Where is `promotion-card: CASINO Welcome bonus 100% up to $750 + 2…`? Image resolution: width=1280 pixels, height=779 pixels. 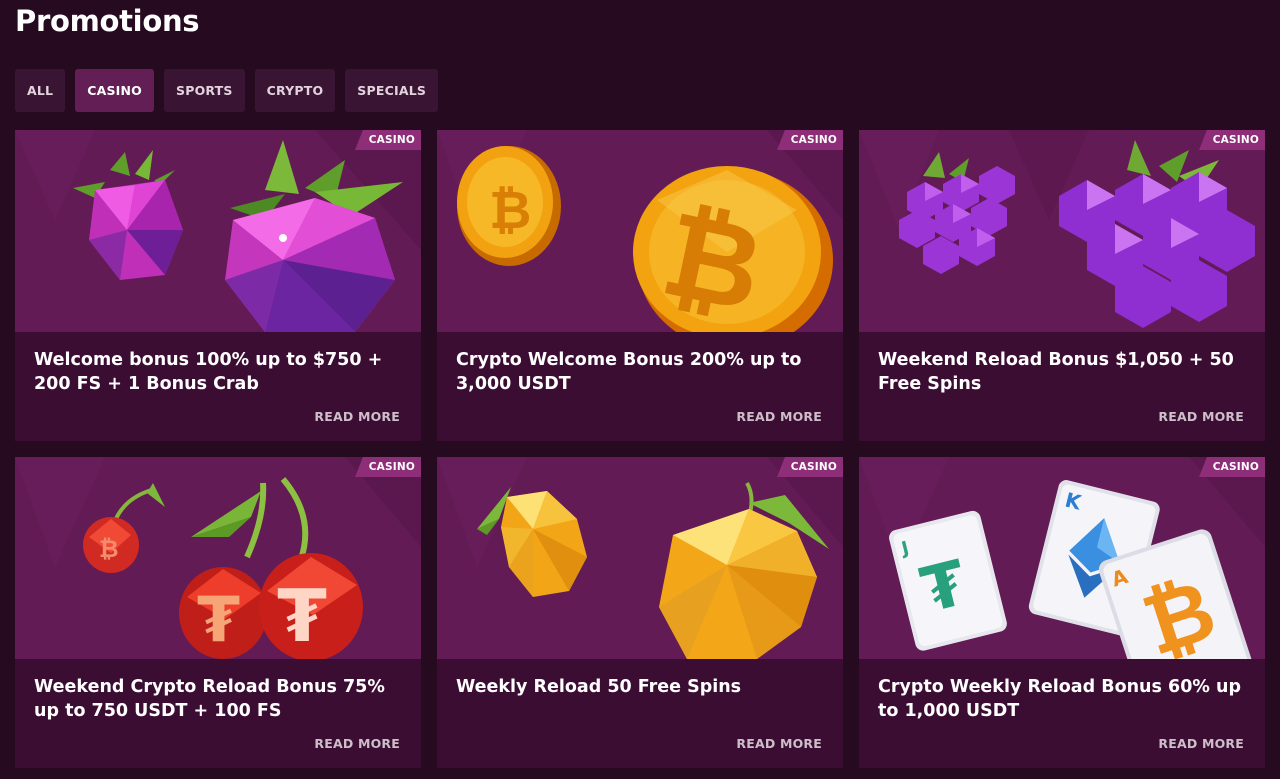
promotion-card: CASINO Welcome bonus 100% up to $750 + 2… is located at coordinates (218, 285).